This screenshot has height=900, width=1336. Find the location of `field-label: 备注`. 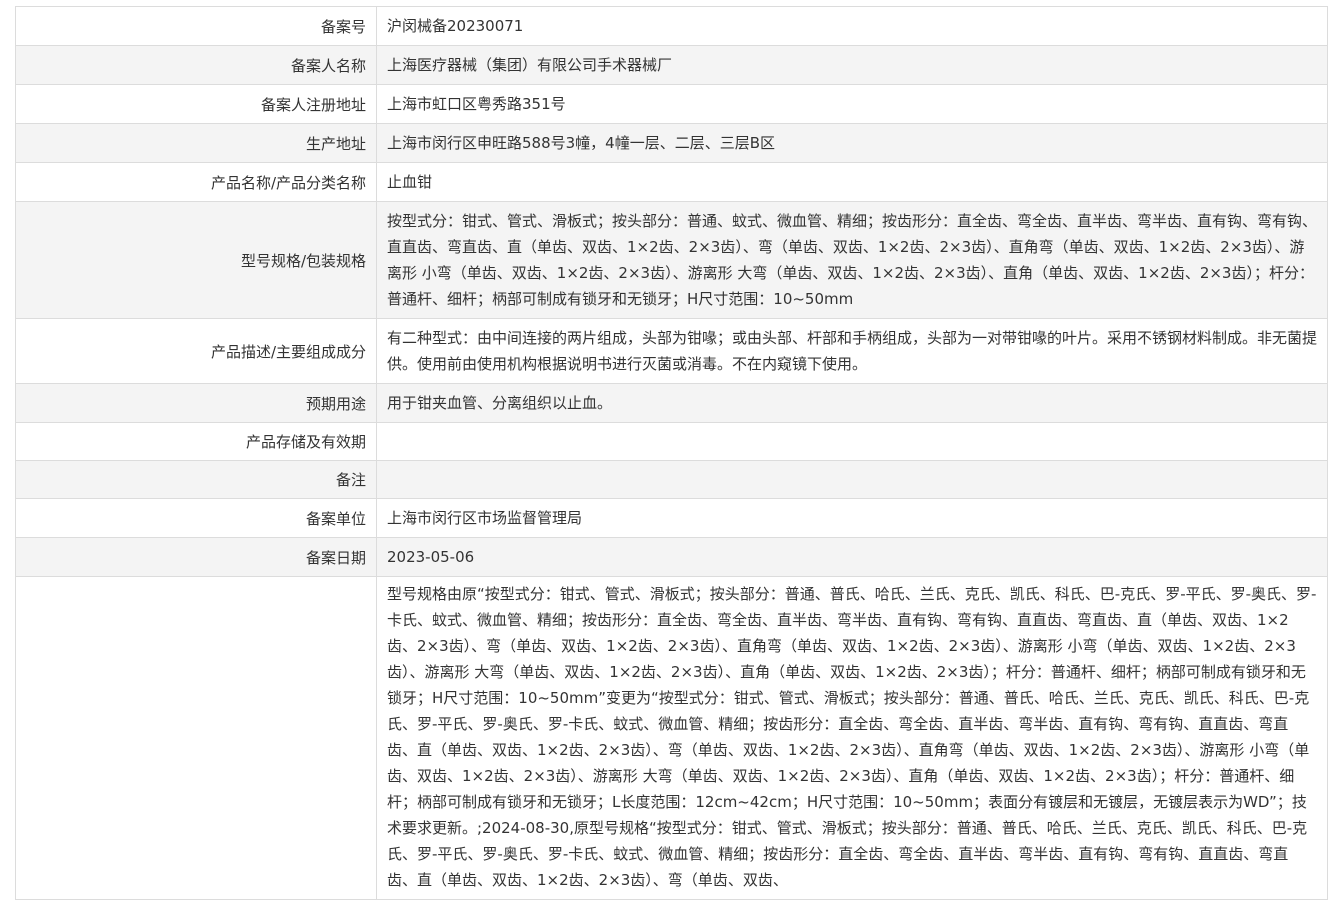

field-label: 备注 is located at coordinates (196, 479).